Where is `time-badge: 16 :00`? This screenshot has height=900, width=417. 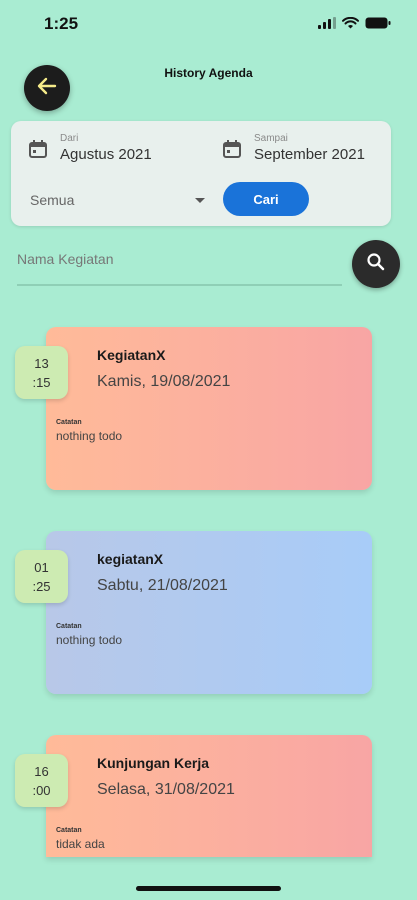 time-badge: 16 :00 is located at coordinates (41, 780).